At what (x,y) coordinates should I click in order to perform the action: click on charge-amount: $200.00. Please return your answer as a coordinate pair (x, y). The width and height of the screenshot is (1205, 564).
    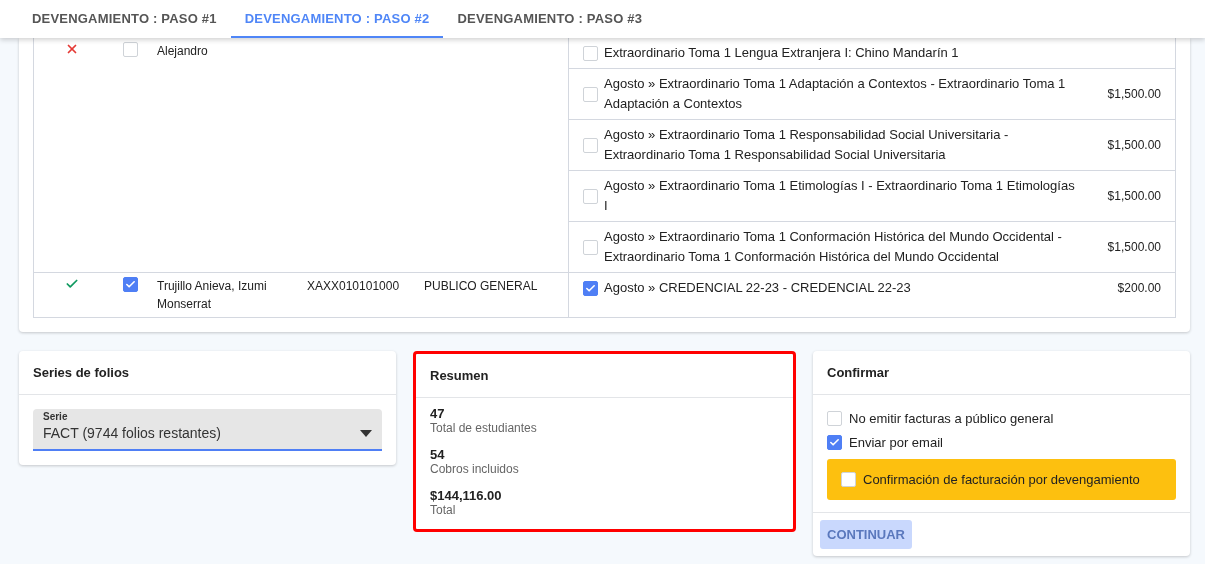
    Looking at the image, I should click on (1138, 288).